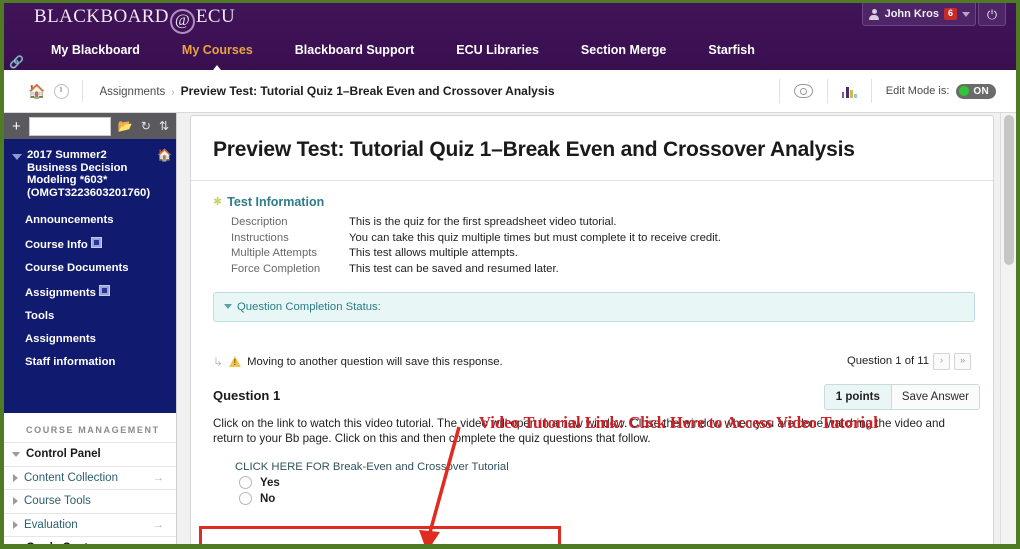 The image size is (1020, 549). I want to click on test-info-value: This test allows multiple attempts., so click(433, 253).